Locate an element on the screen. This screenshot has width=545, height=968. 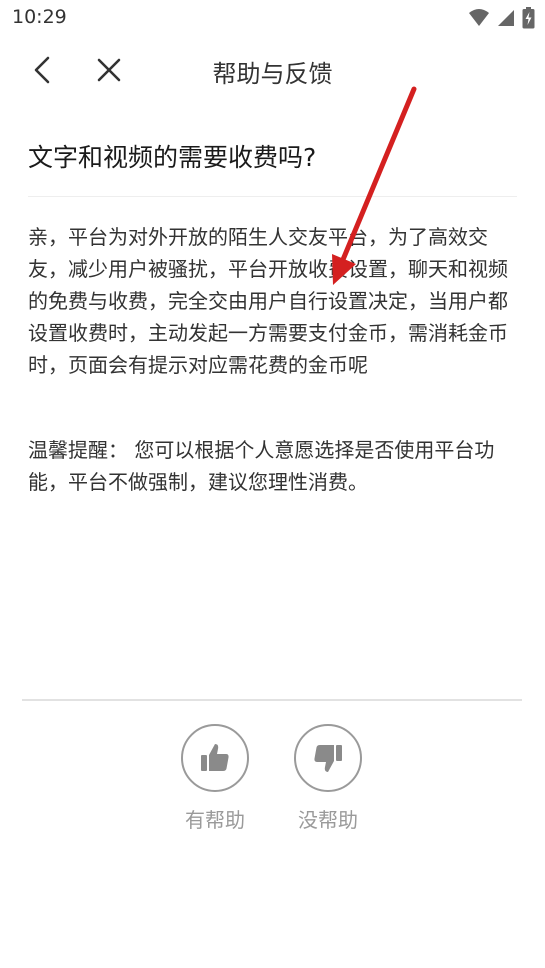
article-title: 文字和视频的需要收费吗? is located at coordinates (172, 157).